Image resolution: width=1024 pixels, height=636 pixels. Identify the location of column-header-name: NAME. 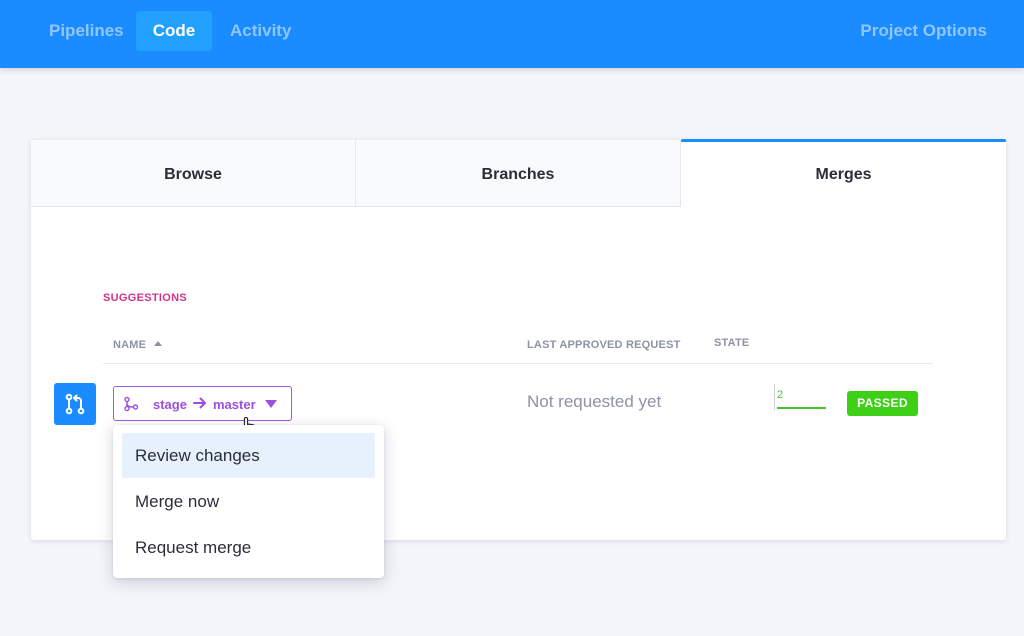
(138, 345).